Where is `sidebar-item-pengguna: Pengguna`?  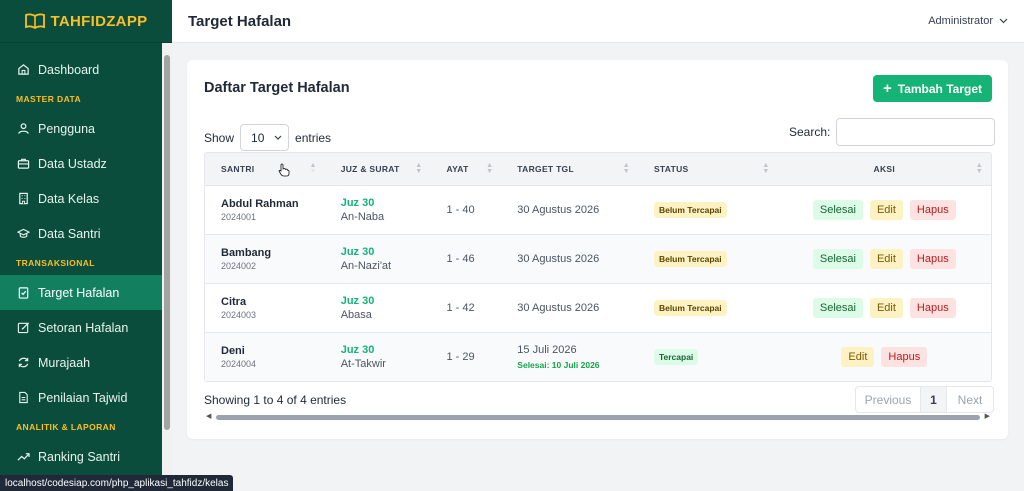
sidebar-item-pengguna: Pengguna is located at coordinates (81, 128).